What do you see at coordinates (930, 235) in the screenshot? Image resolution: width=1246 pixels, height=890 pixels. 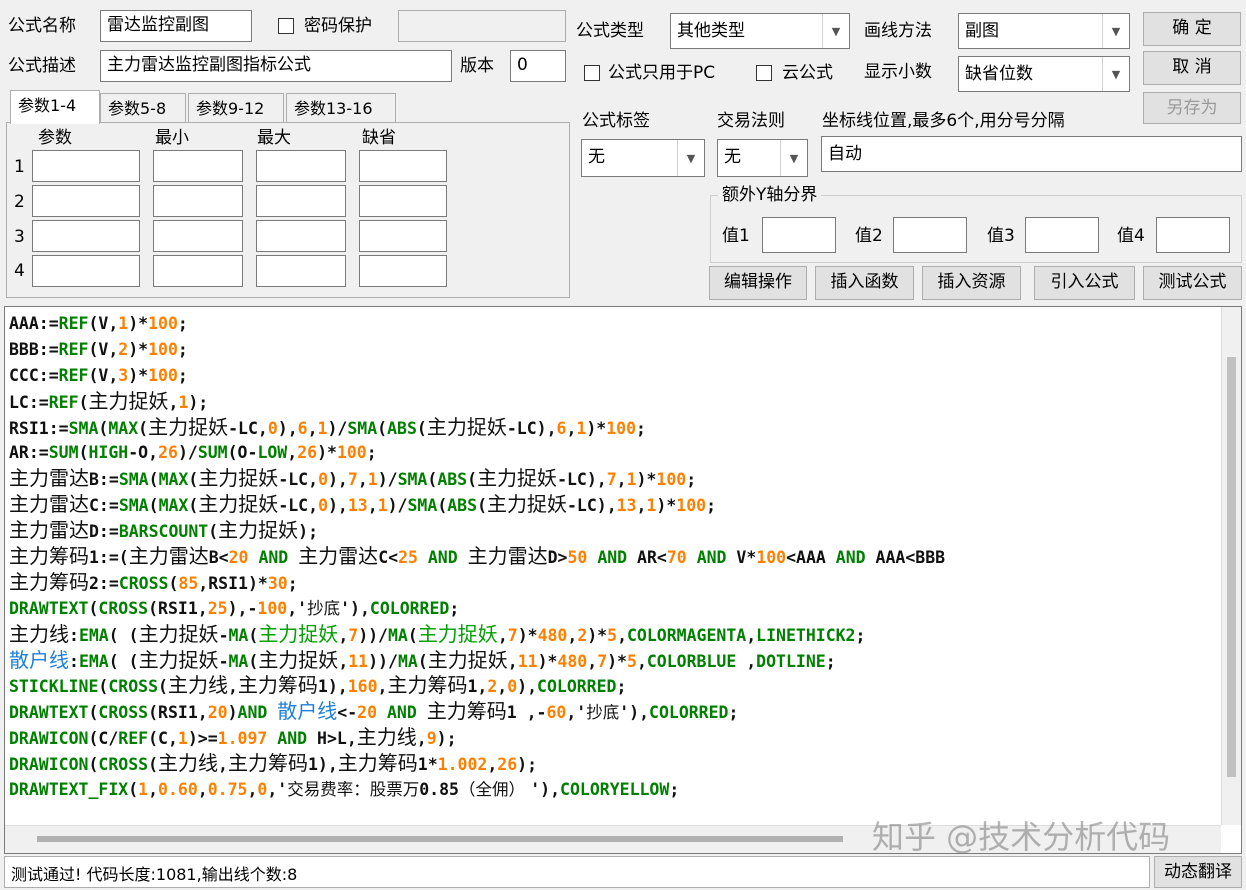 I see `value2-input` at bounding box center [930, 235].